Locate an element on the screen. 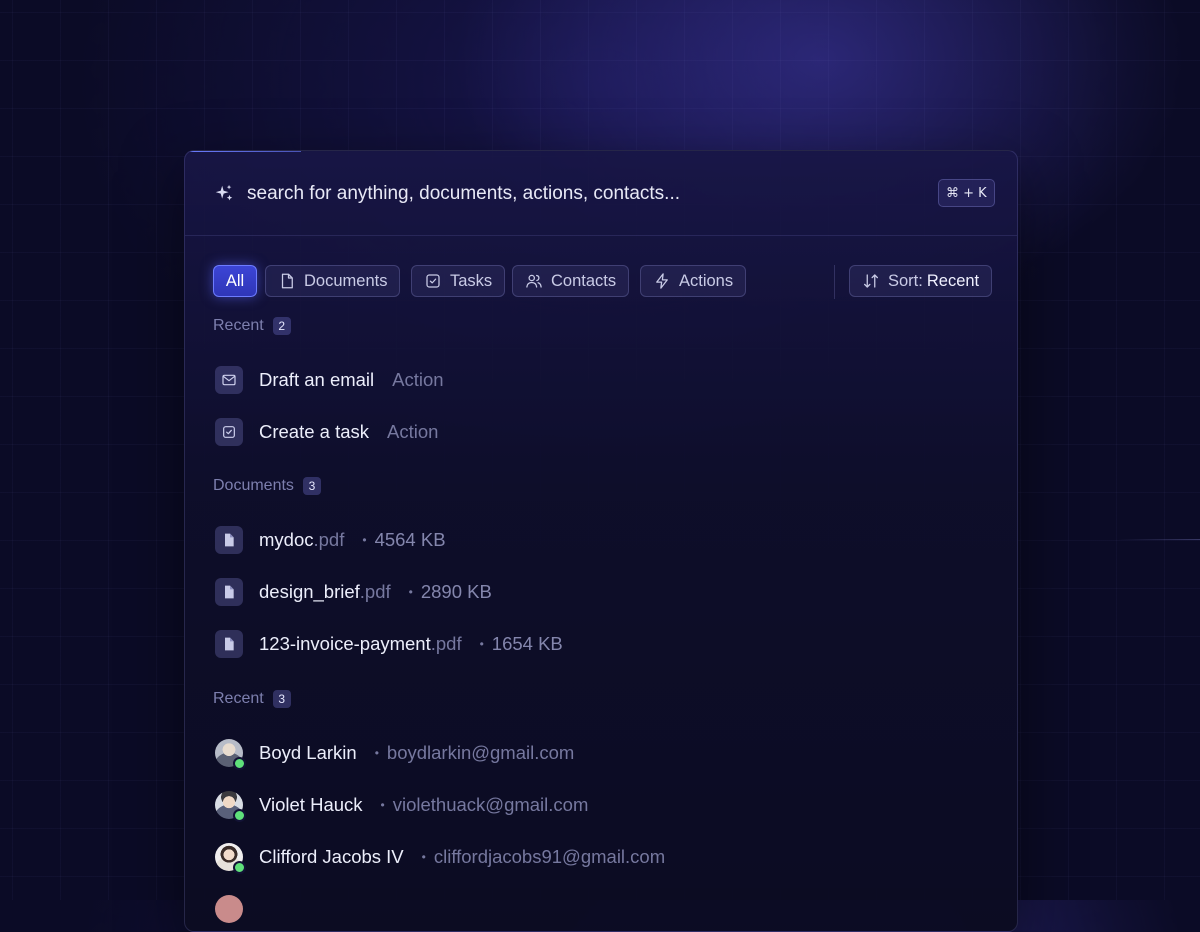 This screenshot has width=1200, height=932. decorative-line is located at coordinates (1159, 539).